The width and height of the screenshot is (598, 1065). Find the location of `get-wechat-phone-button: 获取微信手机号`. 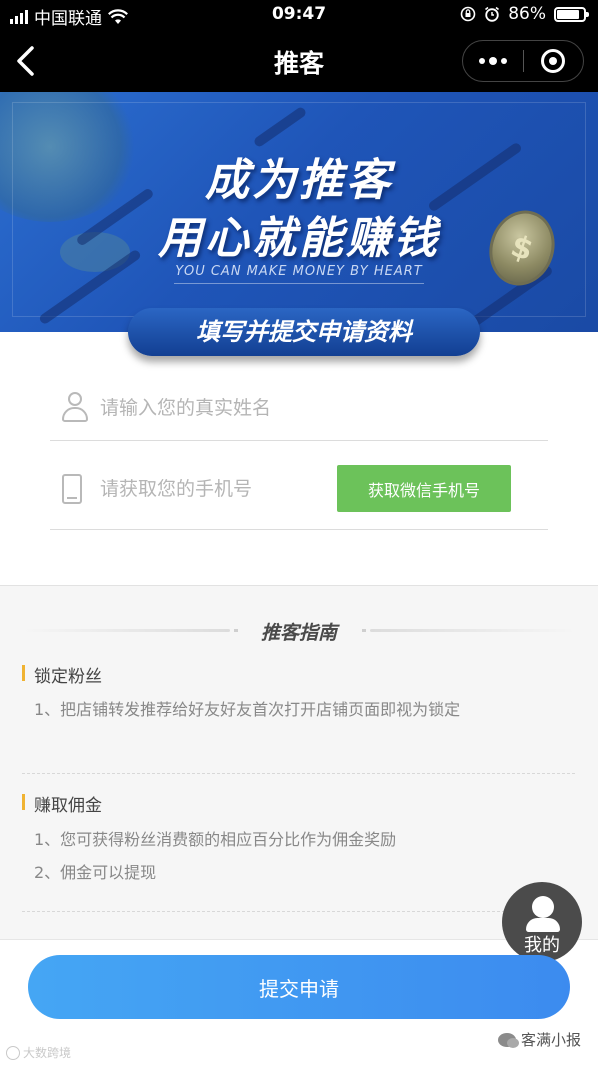

get-wechat-phone-button: 获取微信手机号 is located at coordinates (424, 488).